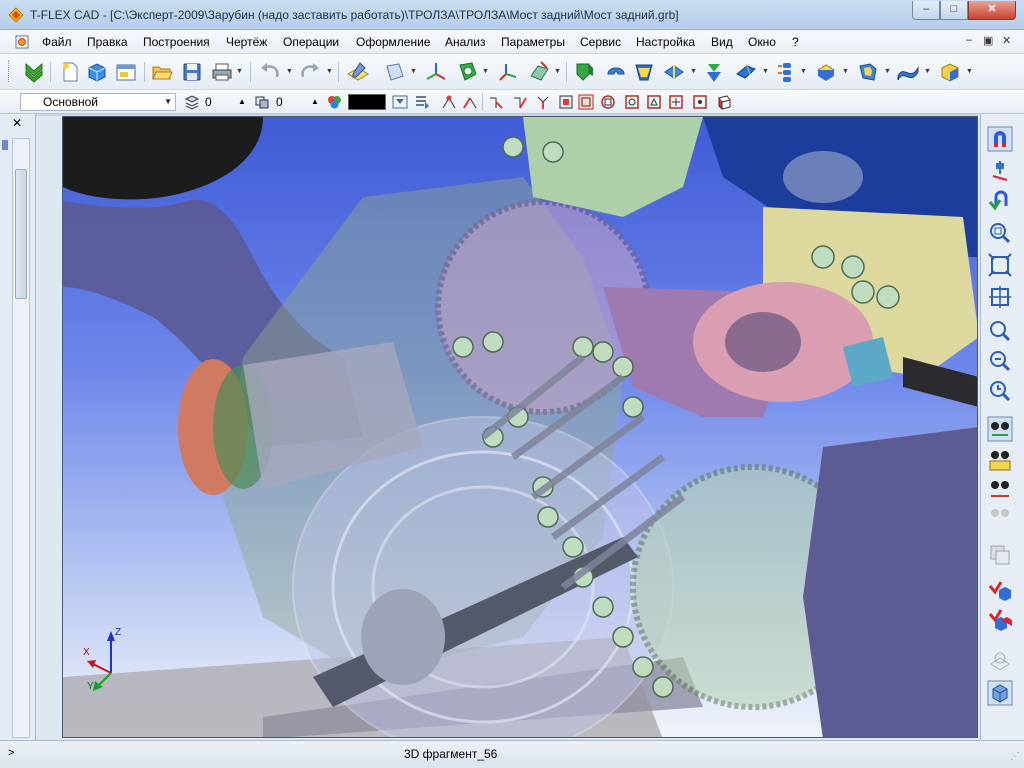 Image resolution: width=1024 pixels, height=768 pixels. I want to click on select-face-icon, so click(520, 102).